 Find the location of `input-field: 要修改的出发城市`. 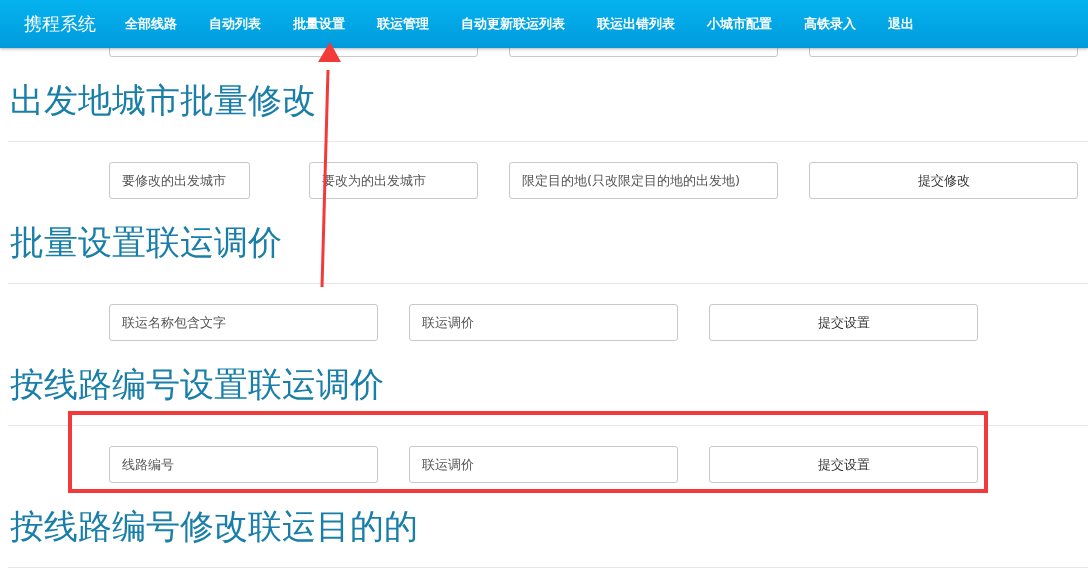

input-field: 要修改的出发城市 is located at coordinates (179, 180).